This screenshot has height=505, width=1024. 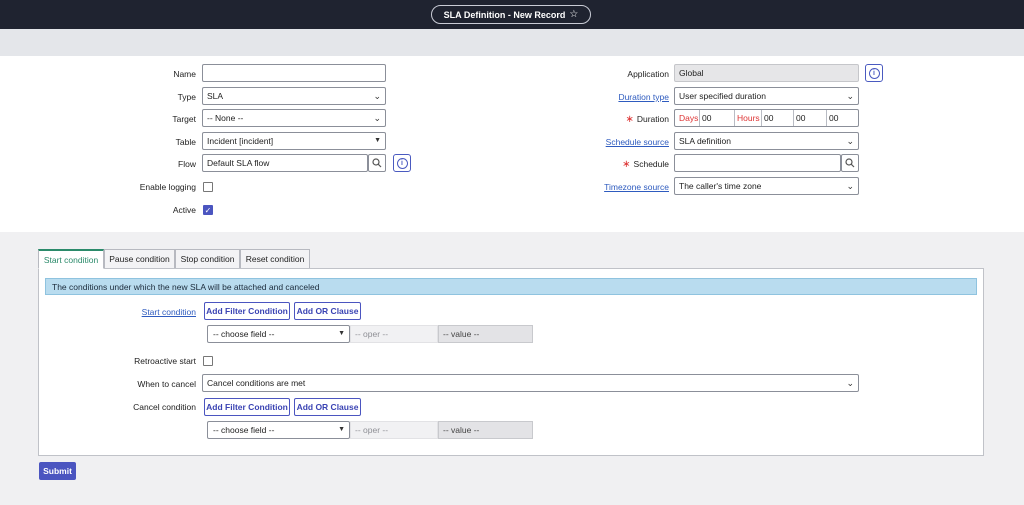 I want to click on application-field: Global, so click(x=766, y=73).